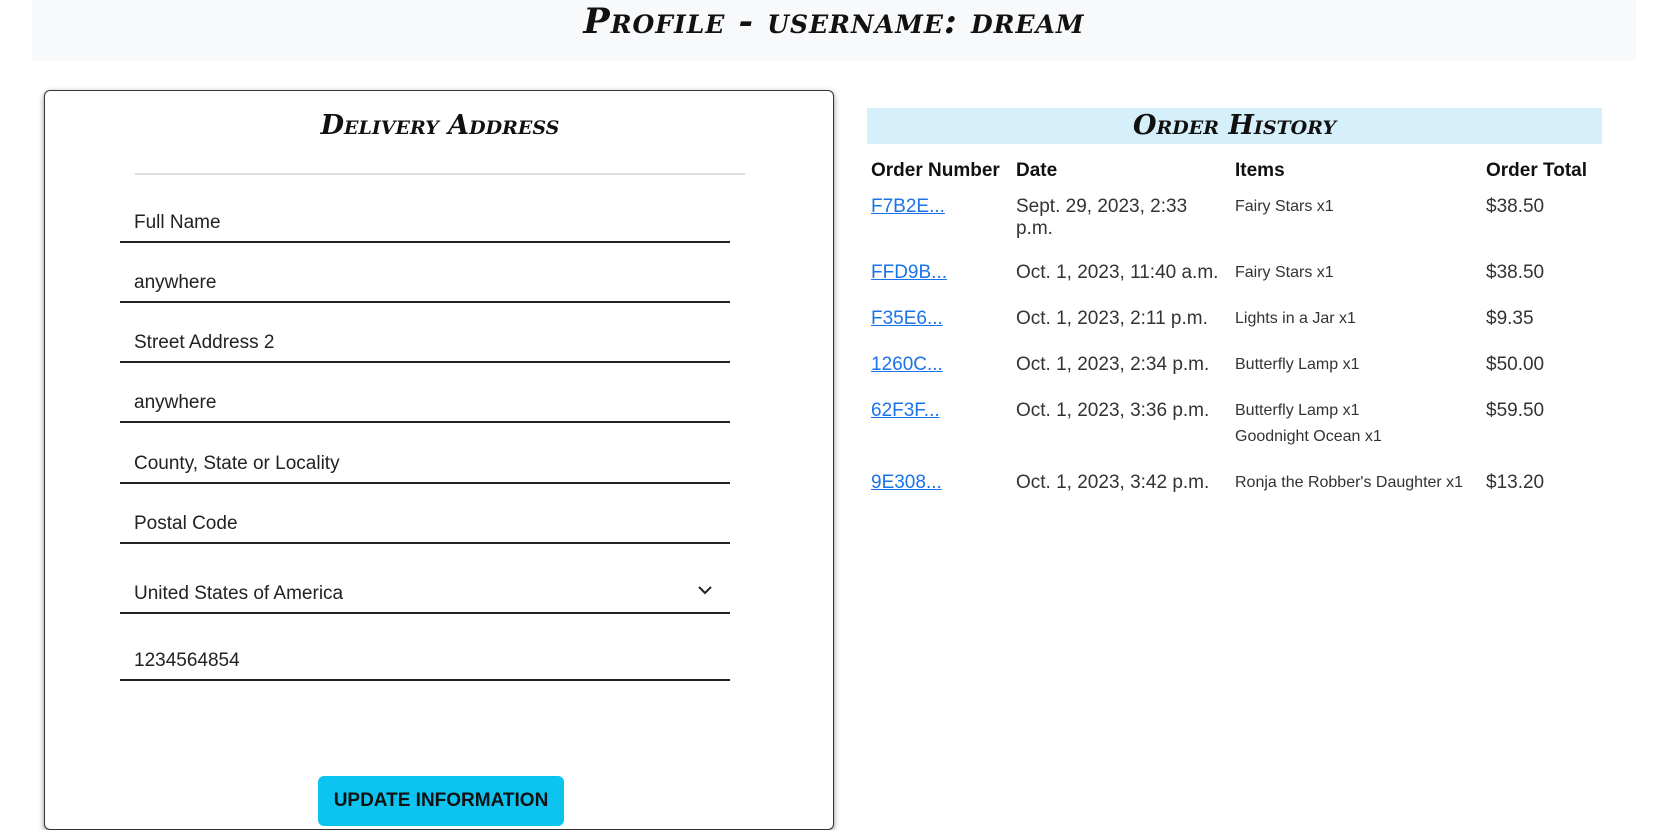 This screenshot has width=1668, height=830. I want to click on county-input, so click(414, 464).